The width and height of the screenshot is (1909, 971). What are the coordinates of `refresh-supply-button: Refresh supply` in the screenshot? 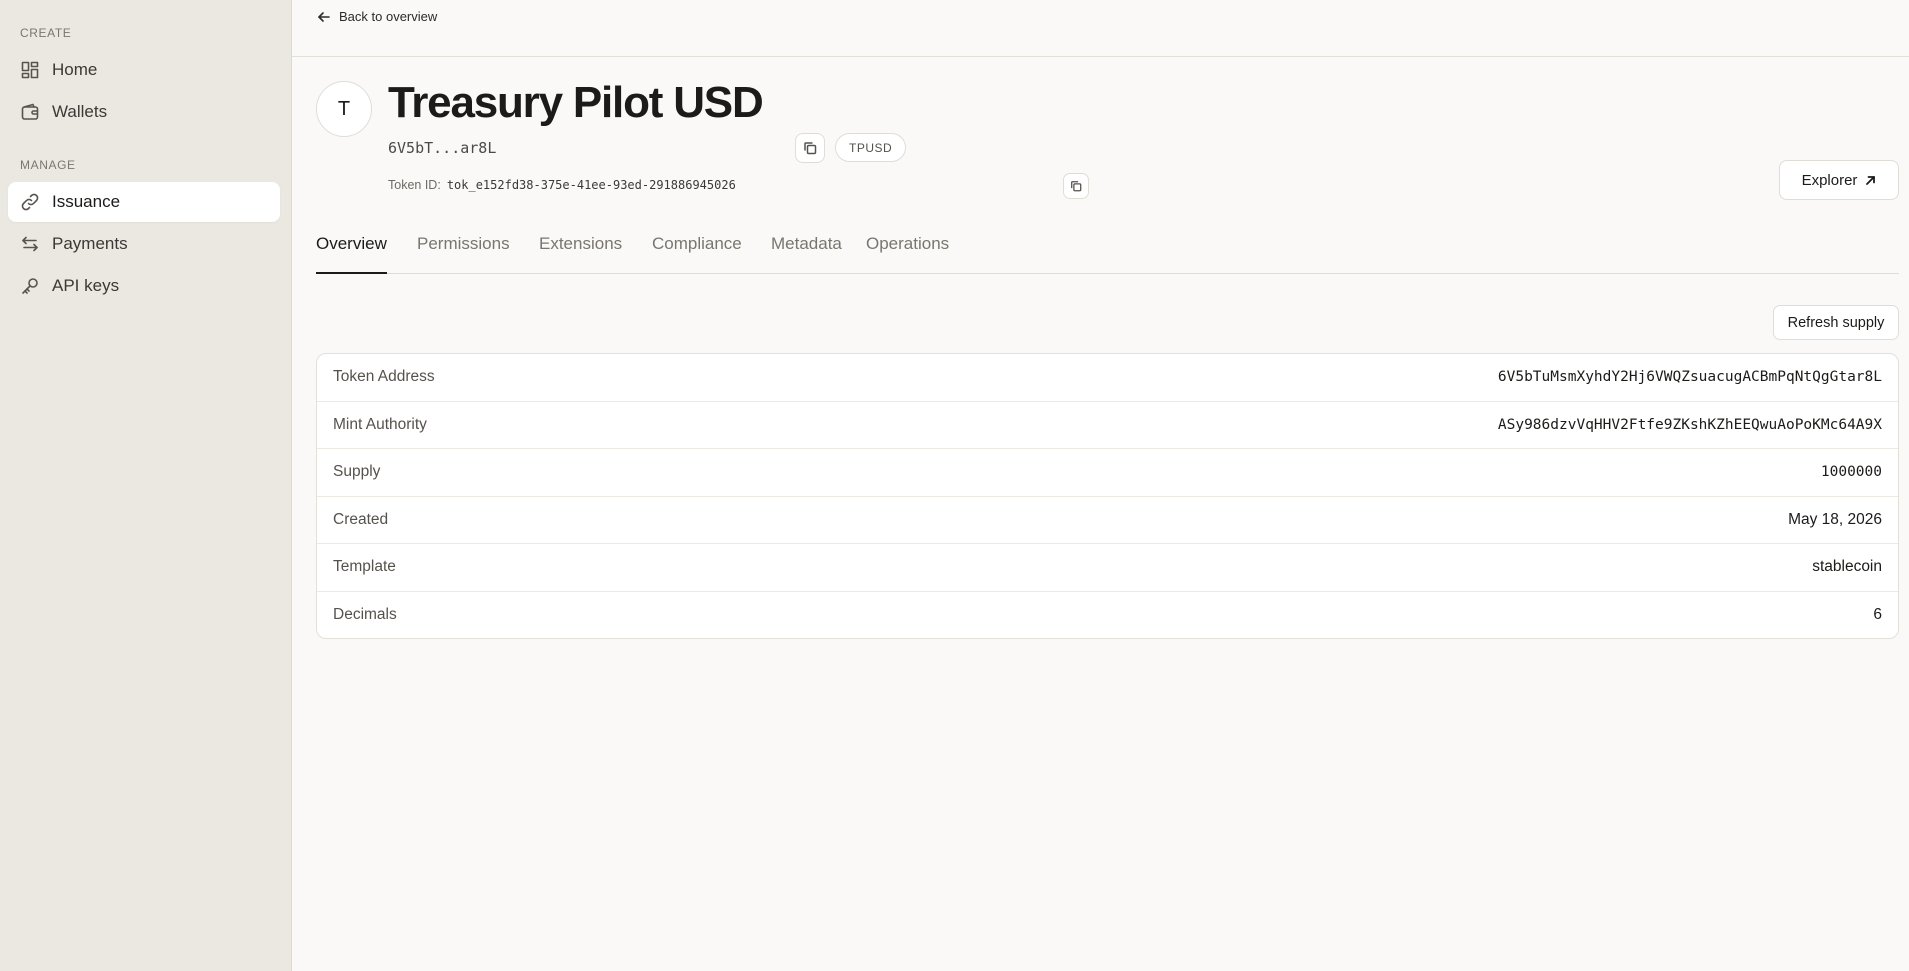 It's located at (1836, 322).